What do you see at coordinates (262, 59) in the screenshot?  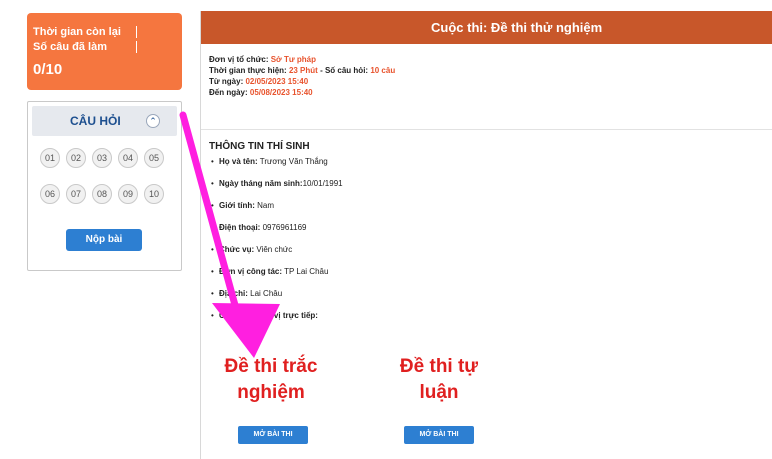 I see `organizer-line: Đơn vị tổ chức: Sở Tư pháp` at bounding box center [262, 59].